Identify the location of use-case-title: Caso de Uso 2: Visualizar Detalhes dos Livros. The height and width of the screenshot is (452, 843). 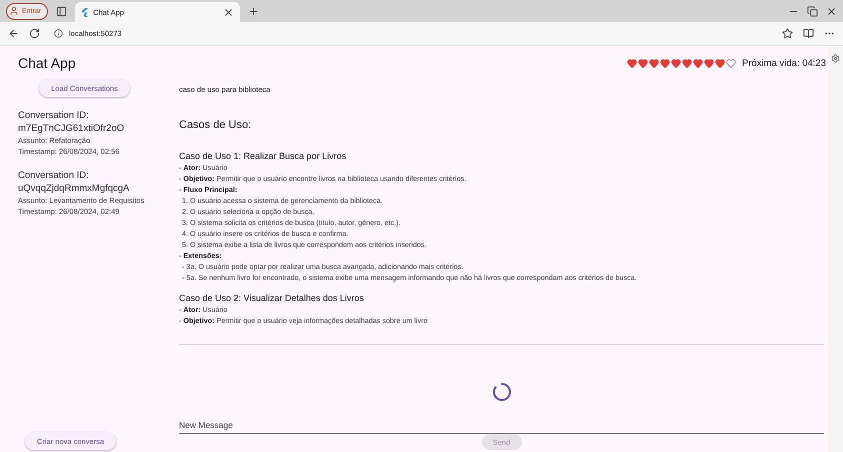
(272, 298).